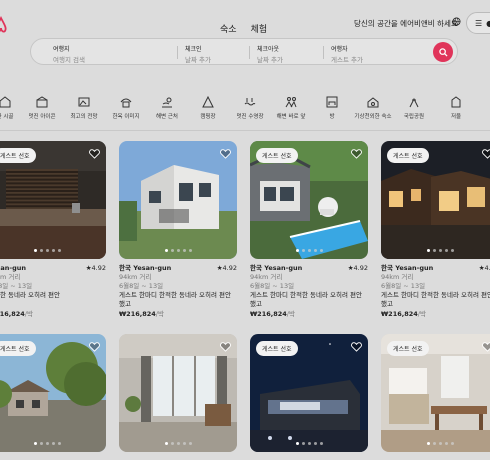  What do you see at coordinates (53, 304) in the screenshot?
I see `listing-review-snippet-cont: 했고` at bounding box center [53, 304].